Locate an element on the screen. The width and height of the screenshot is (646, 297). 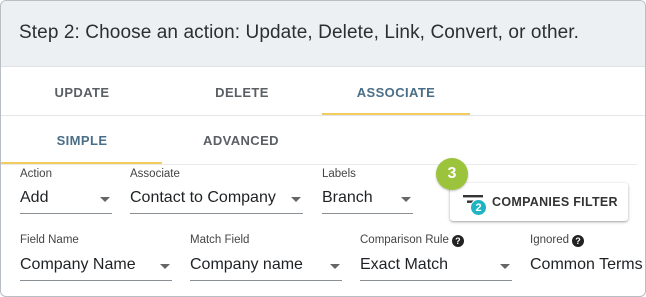
comparison-rule-select: Exact Match is located at coordinates (436, 267).